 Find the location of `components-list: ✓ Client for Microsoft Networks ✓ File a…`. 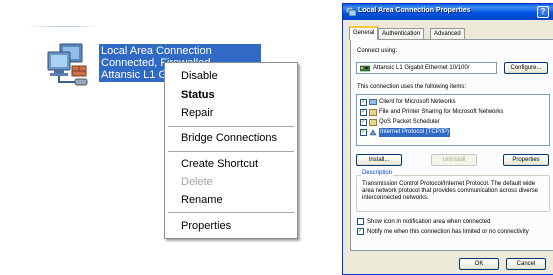

components-list: ✓ Client for Microsoft Networks ✓ File a… is located at coordinates (453, 120).